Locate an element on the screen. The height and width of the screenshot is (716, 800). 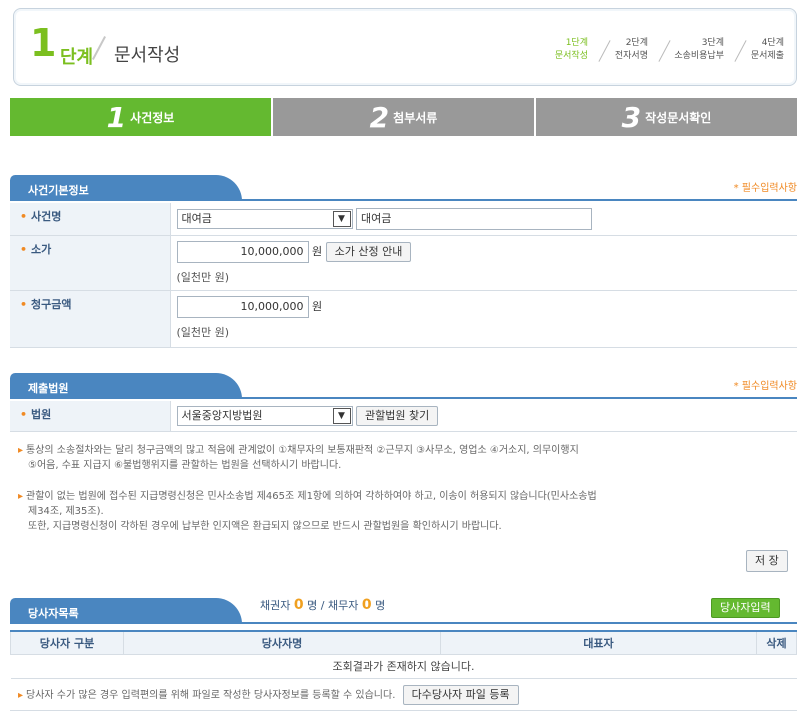
step-1: 1단계 문서작성 is located at coordinates (571, 49).